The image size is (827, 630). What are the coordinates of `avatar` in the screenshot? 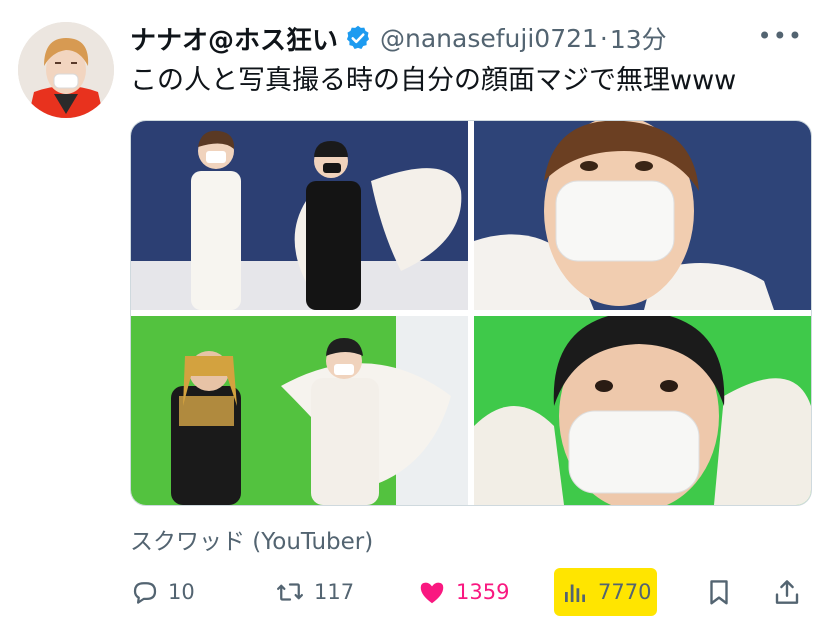 It's located at (66, 70).